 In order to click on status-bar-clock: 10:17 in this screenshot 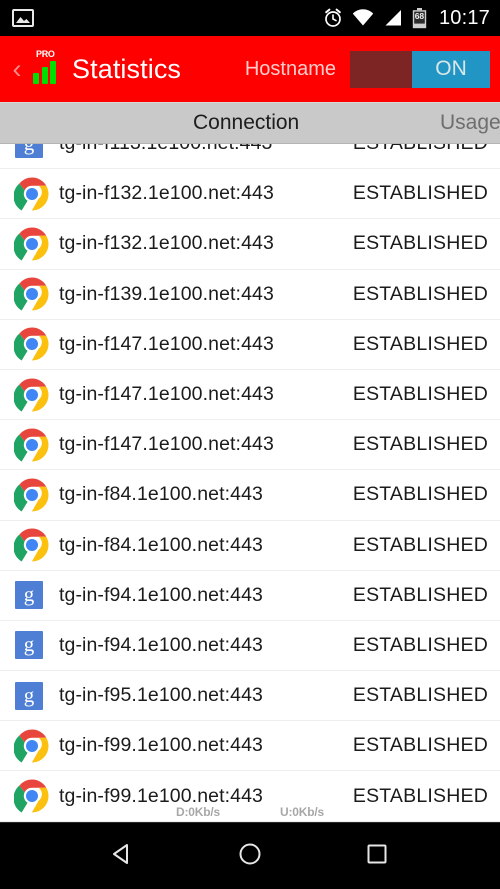, I will do `click(464, 17)`.